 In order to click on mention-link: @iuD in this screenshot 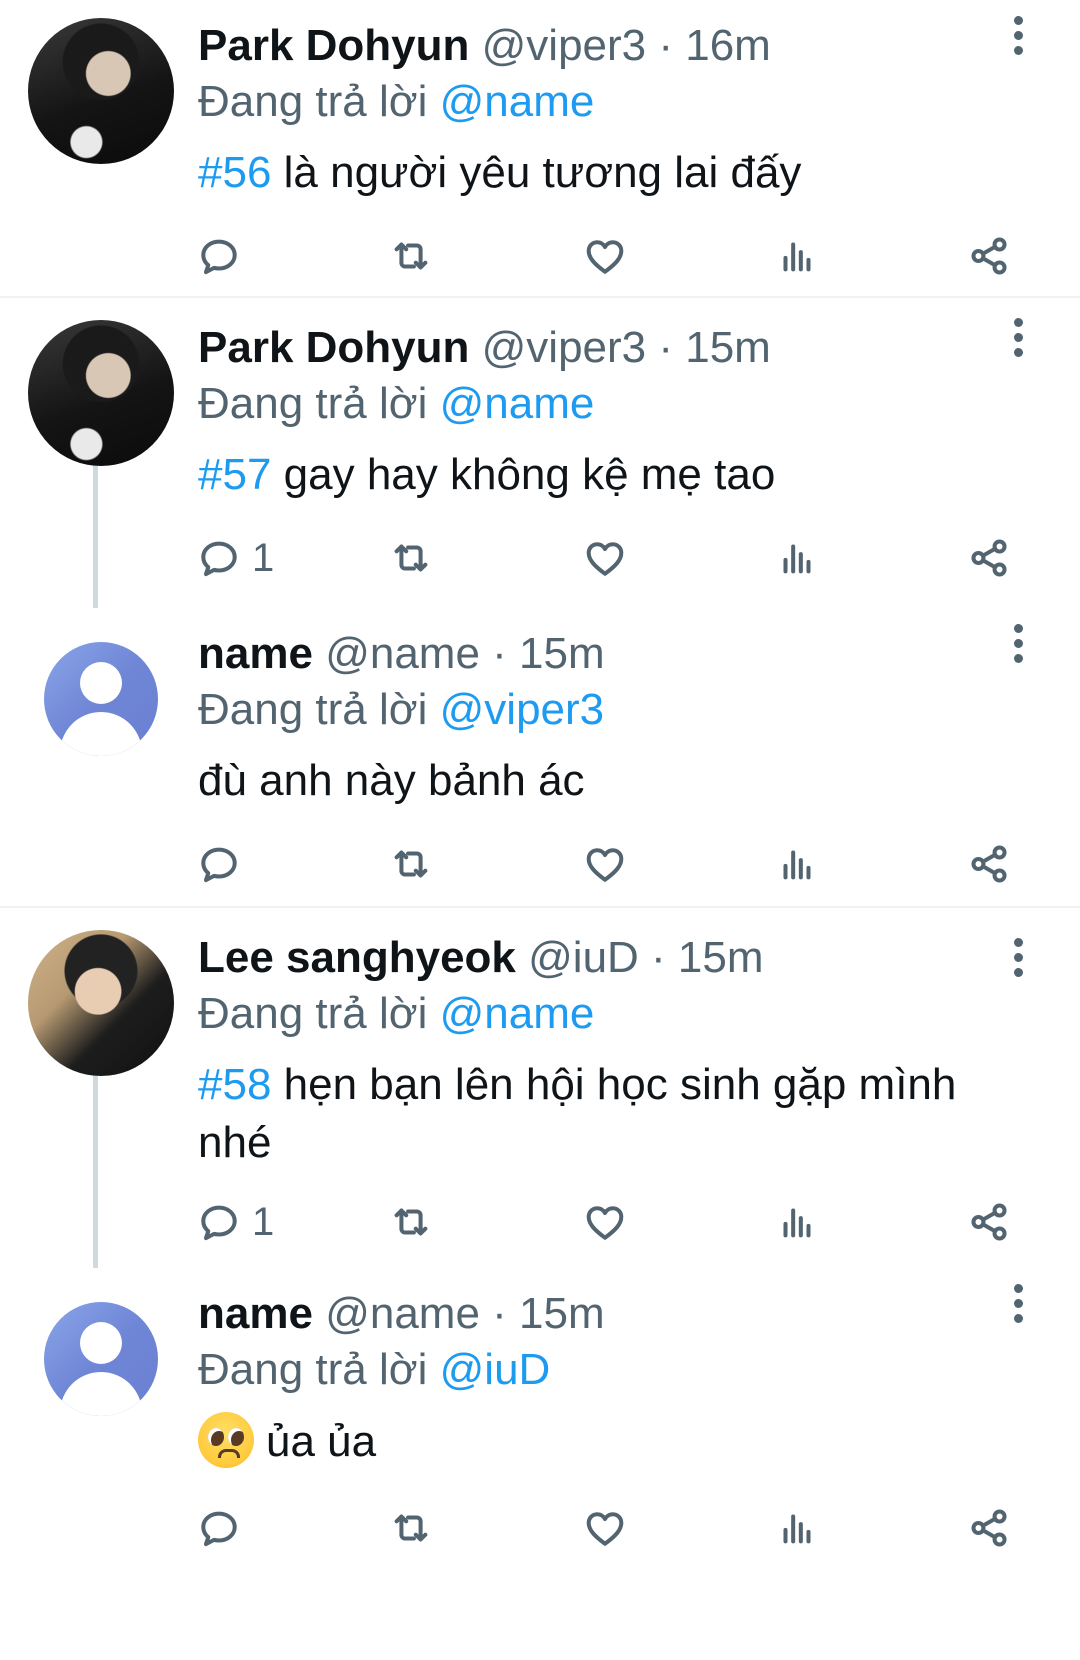, I will do `click(495, 1369)`.